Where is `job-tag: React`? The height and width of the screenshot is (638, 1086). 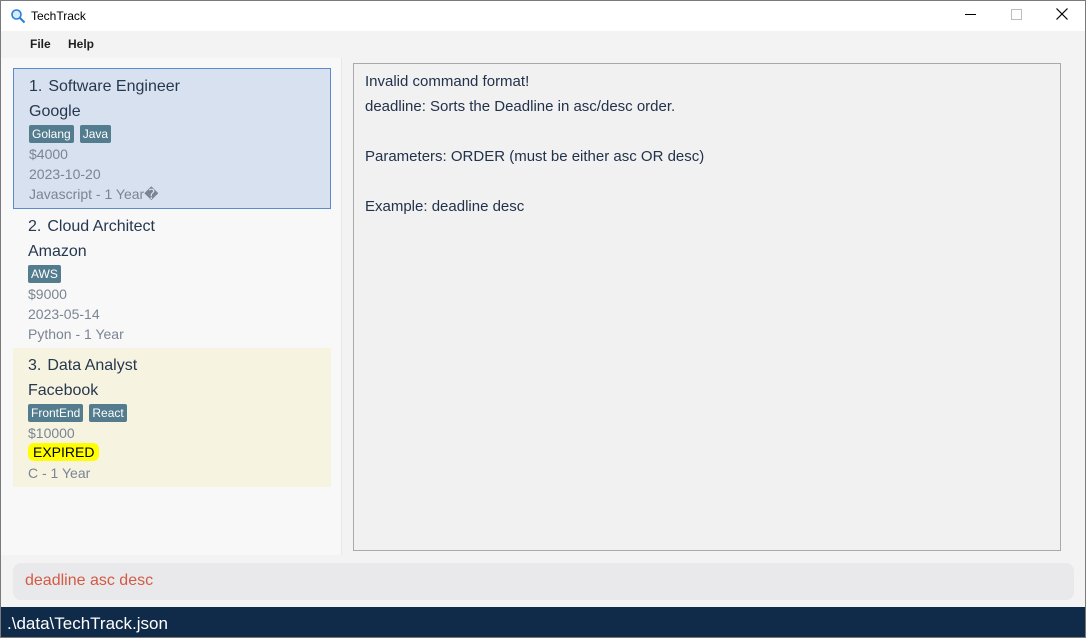
job-tag: React is located at coordinates (108, 413).